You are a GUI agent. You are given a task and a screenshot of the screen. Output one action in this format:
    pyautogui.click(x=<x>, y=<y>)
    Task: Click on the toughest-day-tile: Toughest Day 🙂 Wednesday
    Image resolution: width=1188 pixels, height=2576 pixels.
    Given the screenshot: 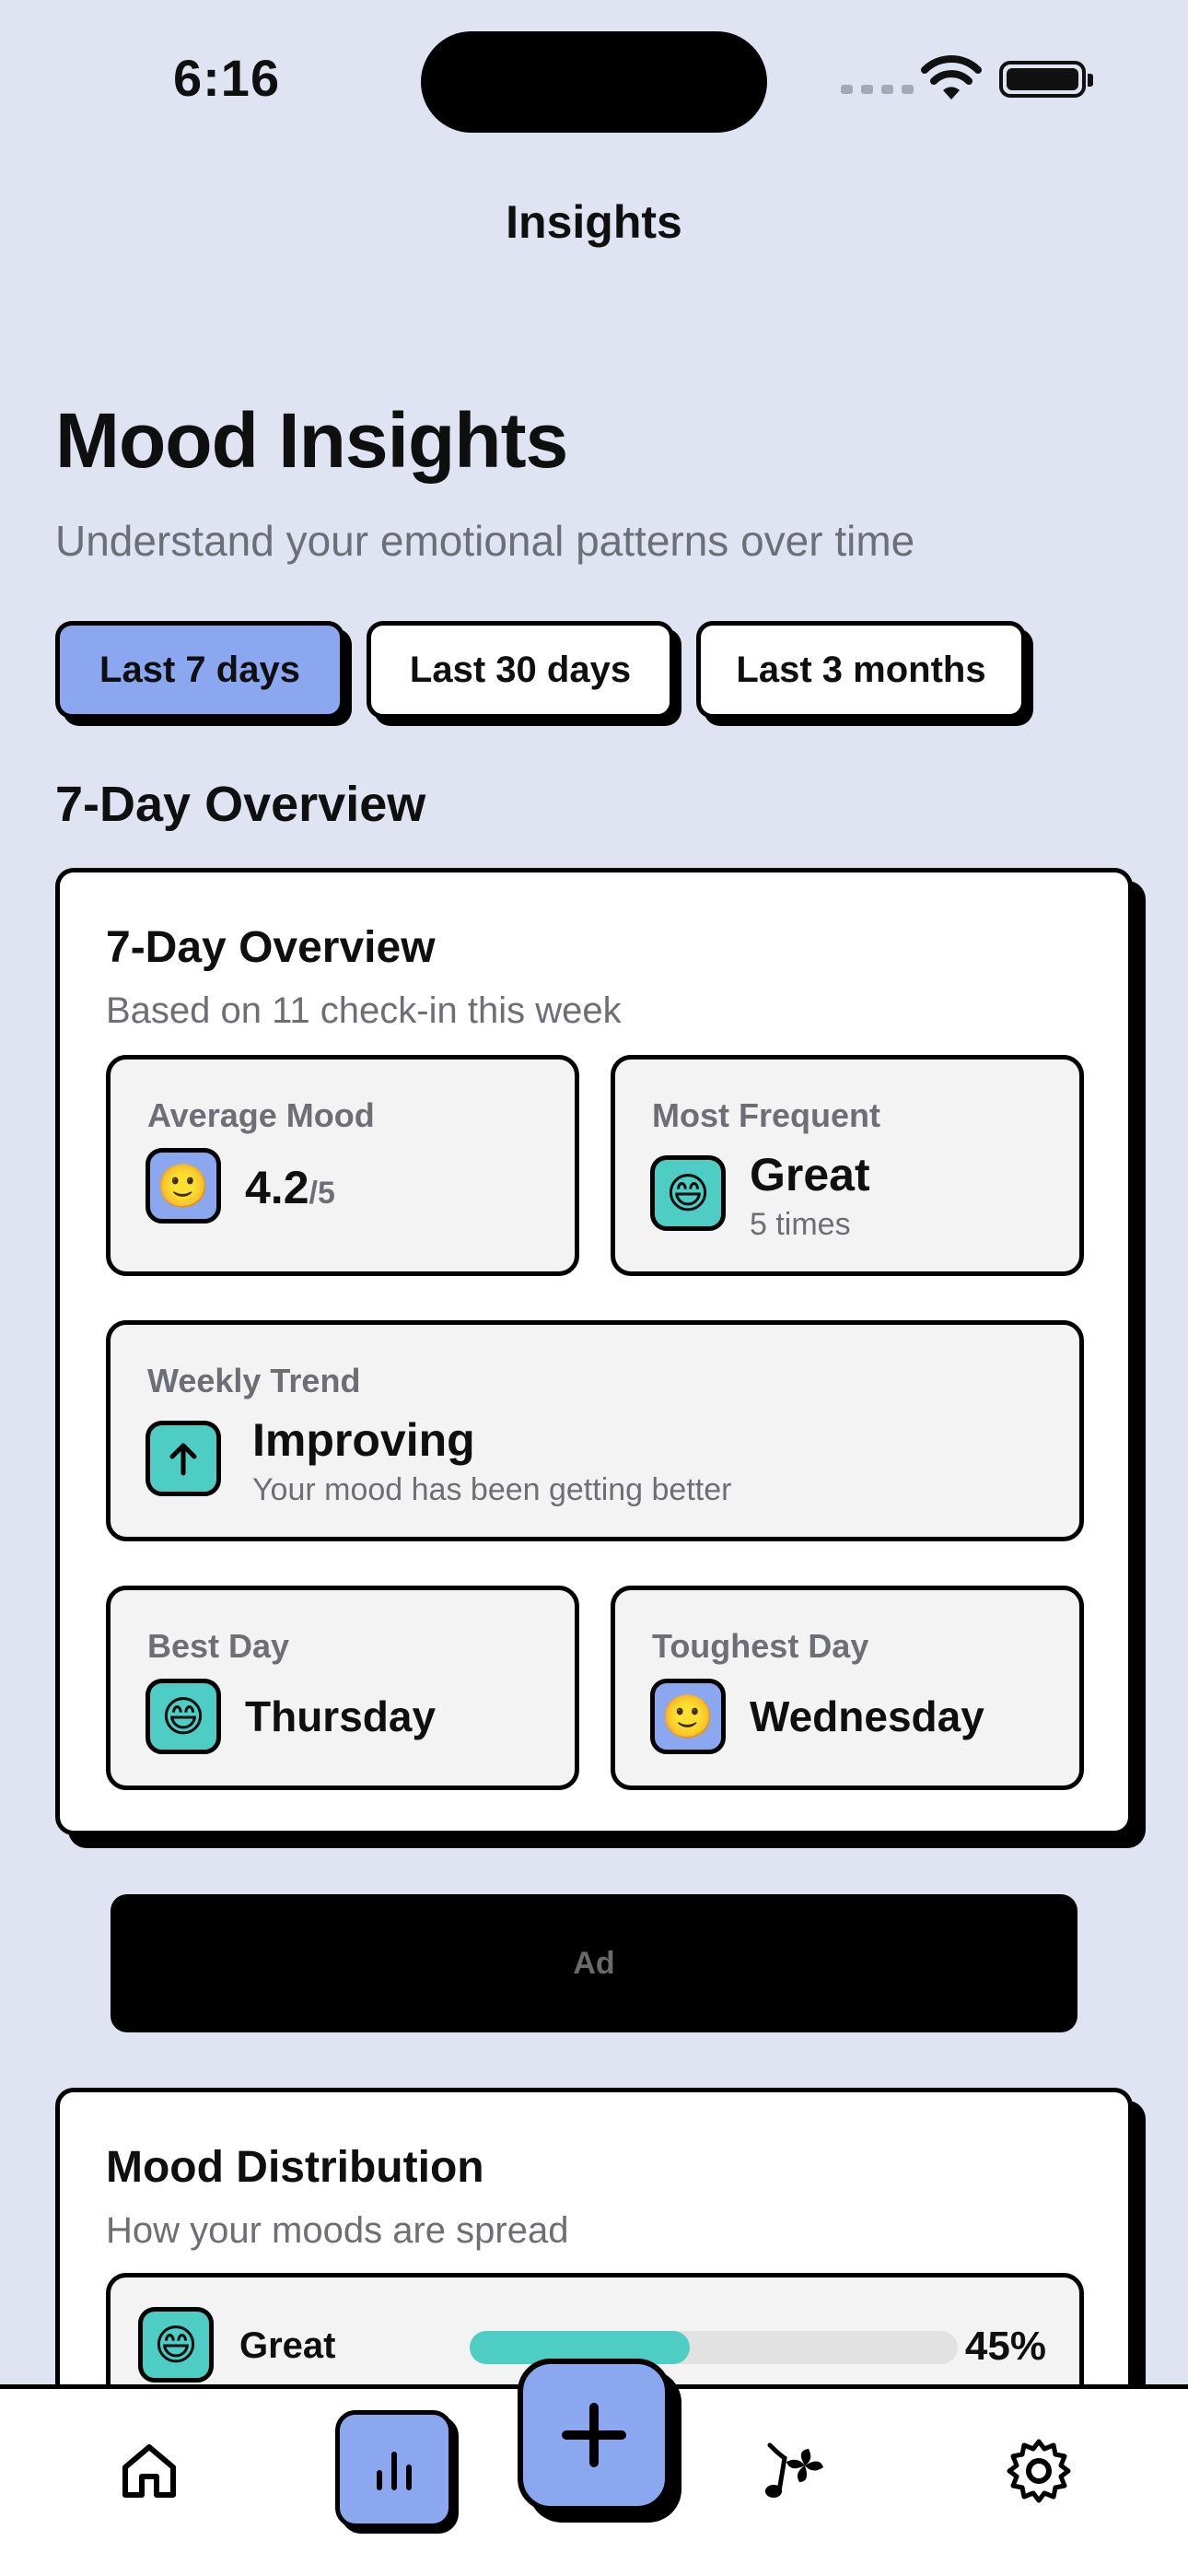 What is the action you would take?
    pyautogui.click(x=847, y=1688)
    